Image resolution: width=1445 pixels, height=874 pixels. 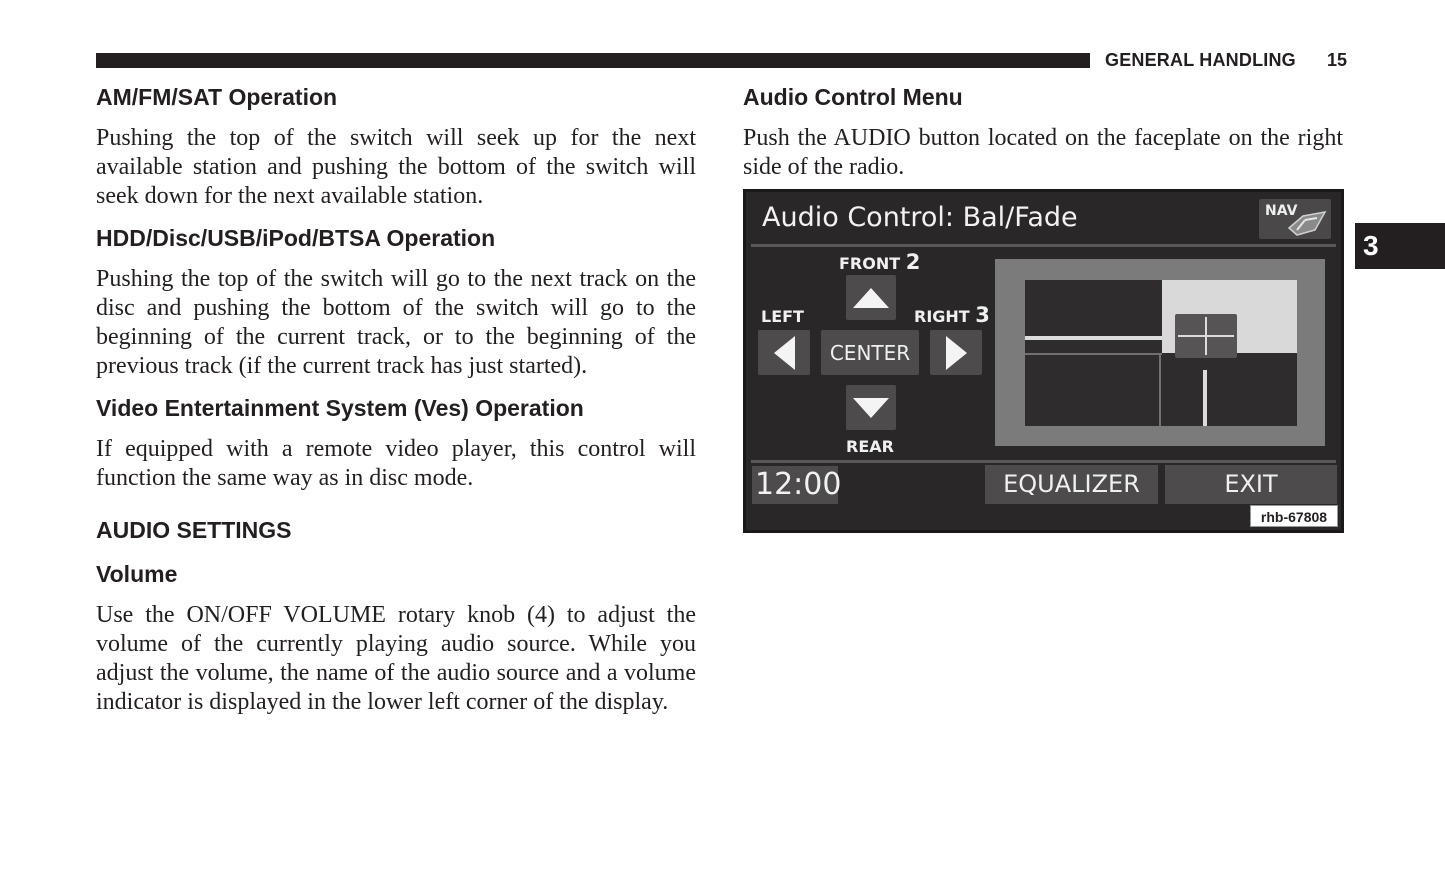 I want to click on rear-label: REAR, so click(x=870, y=446).